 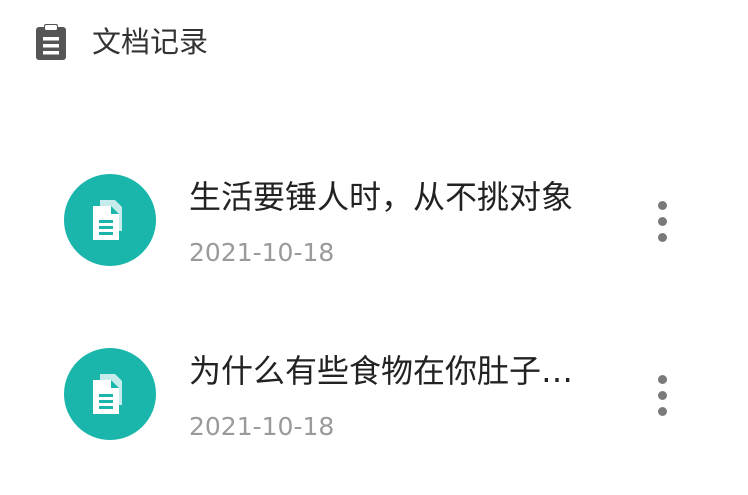 What do you see at coordinates (381, 197) in the screenshot?
I see `document-title: 生活要锤人时，从不挑对象` at bounding box center [381, 197].